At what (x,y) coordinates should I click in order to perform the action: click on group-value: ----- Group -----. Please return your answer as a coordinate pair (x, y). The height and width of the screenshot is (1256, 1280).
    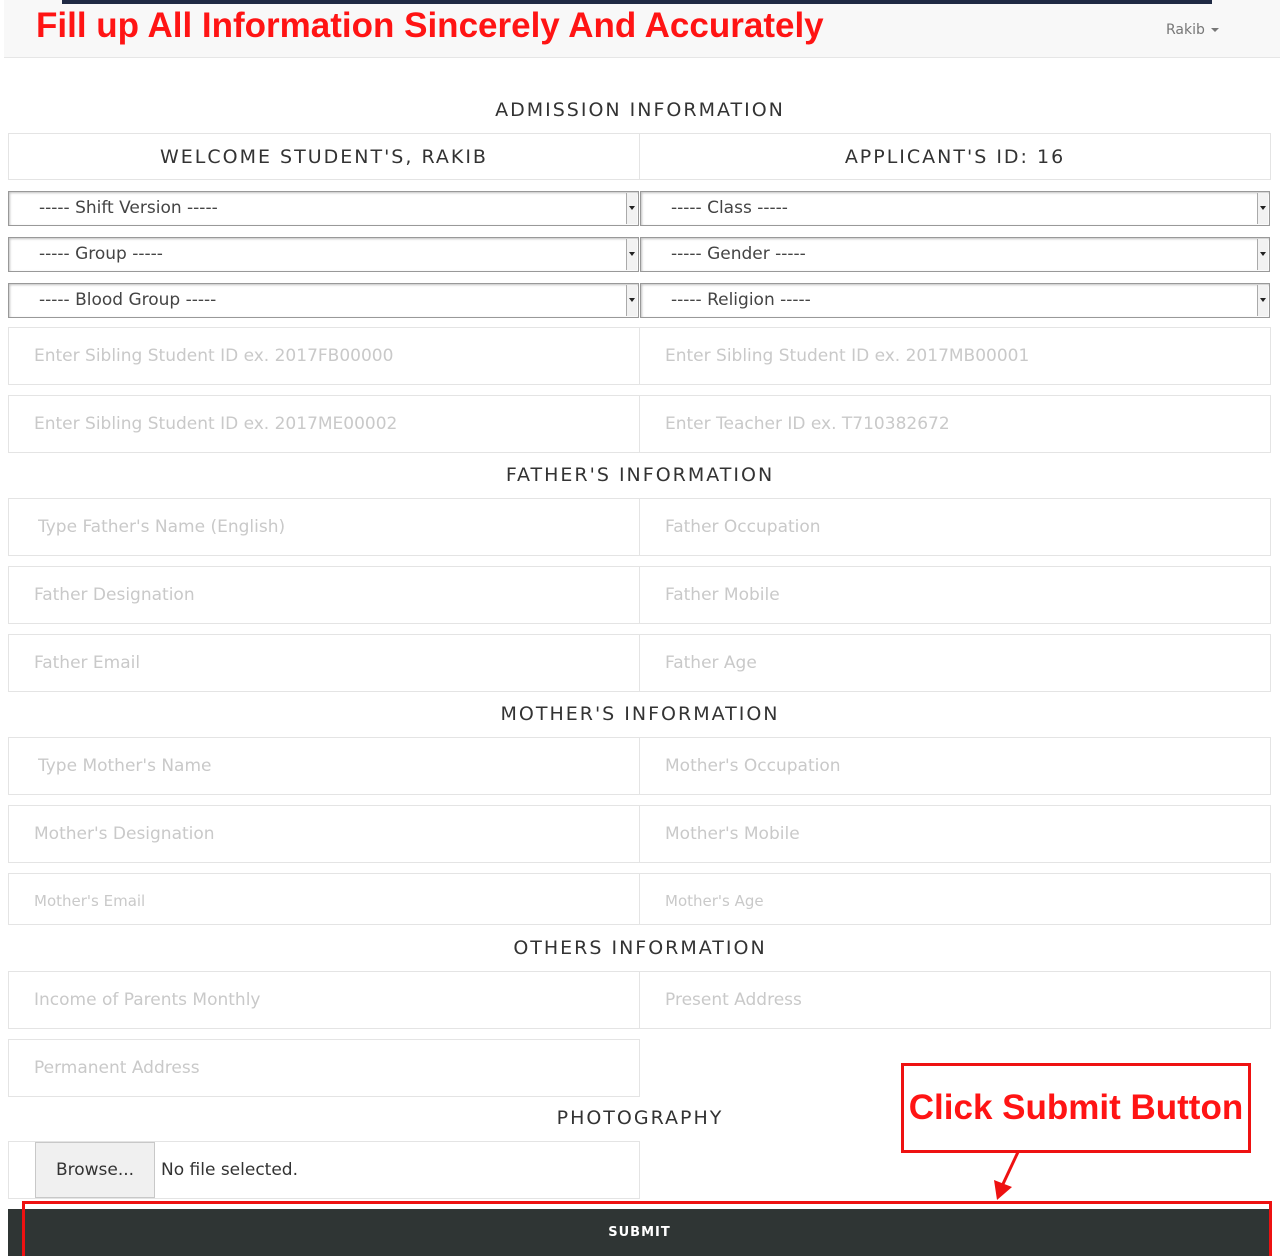
    Looking at the image, I should click on (101, 254).